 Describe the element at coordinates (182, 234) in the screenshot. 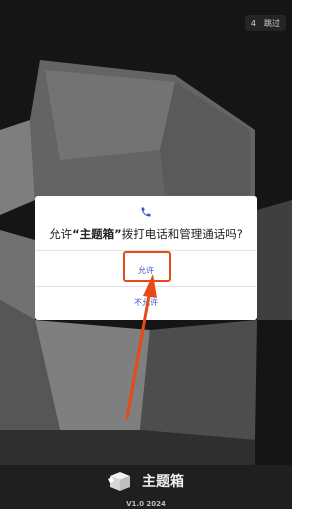

I see `message-suffix: 拨打电话和管理通话吗?` at that location.